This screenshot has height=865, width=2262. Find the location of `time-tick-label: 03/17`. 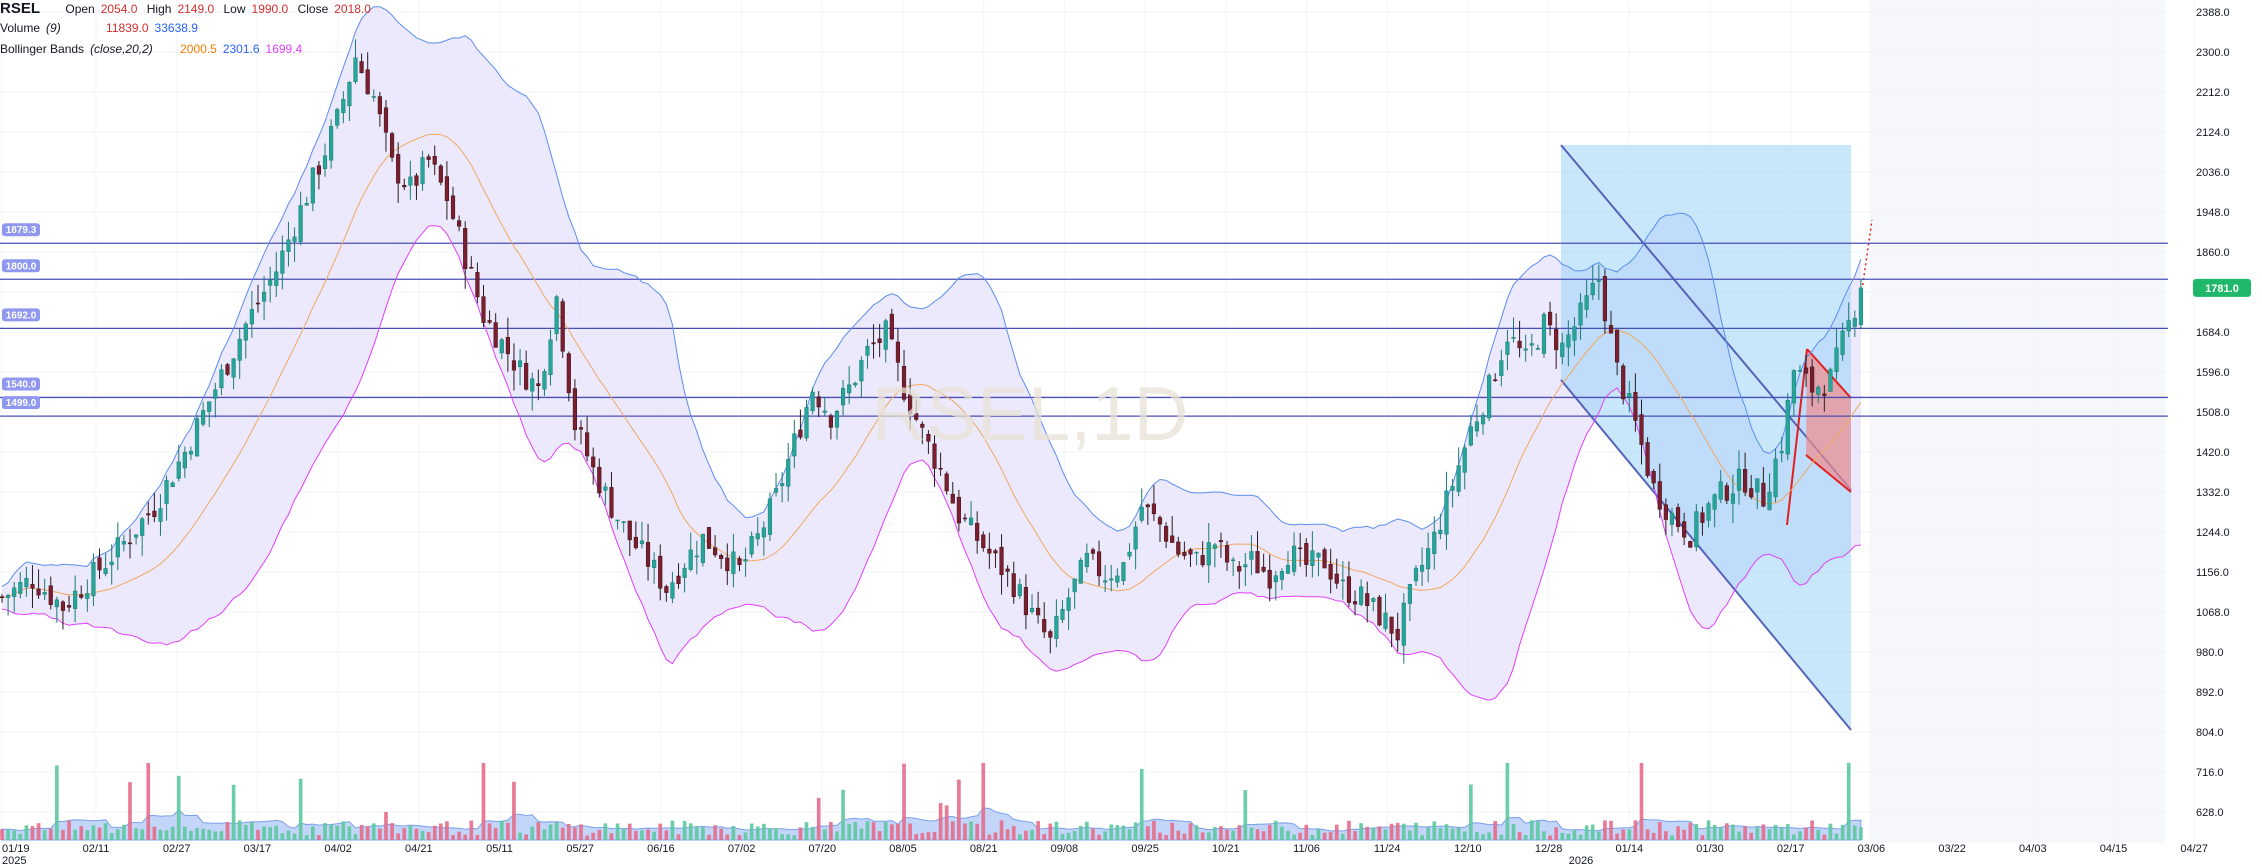

time-tick-label: 03/17 is located at coordinates (258, 849).